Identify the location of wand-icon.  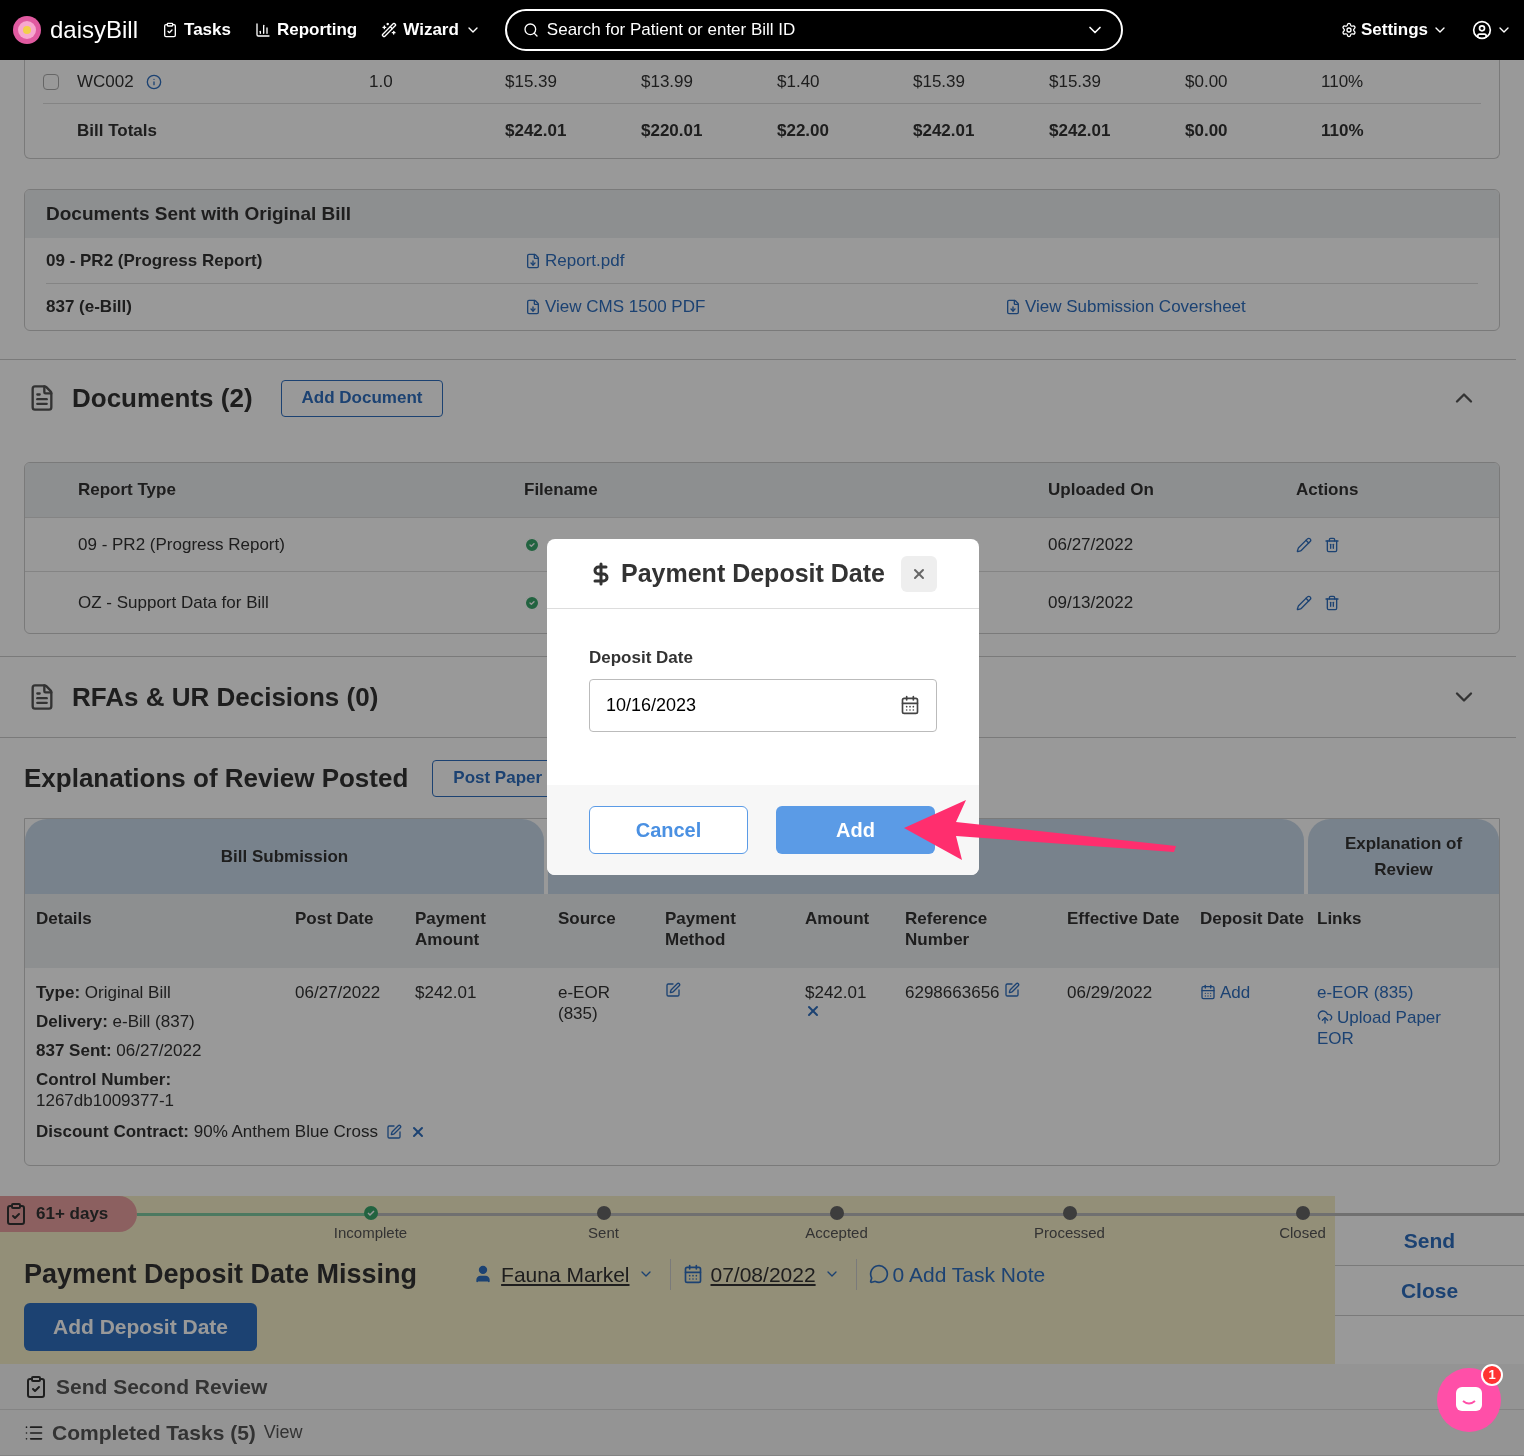
(389, 30).